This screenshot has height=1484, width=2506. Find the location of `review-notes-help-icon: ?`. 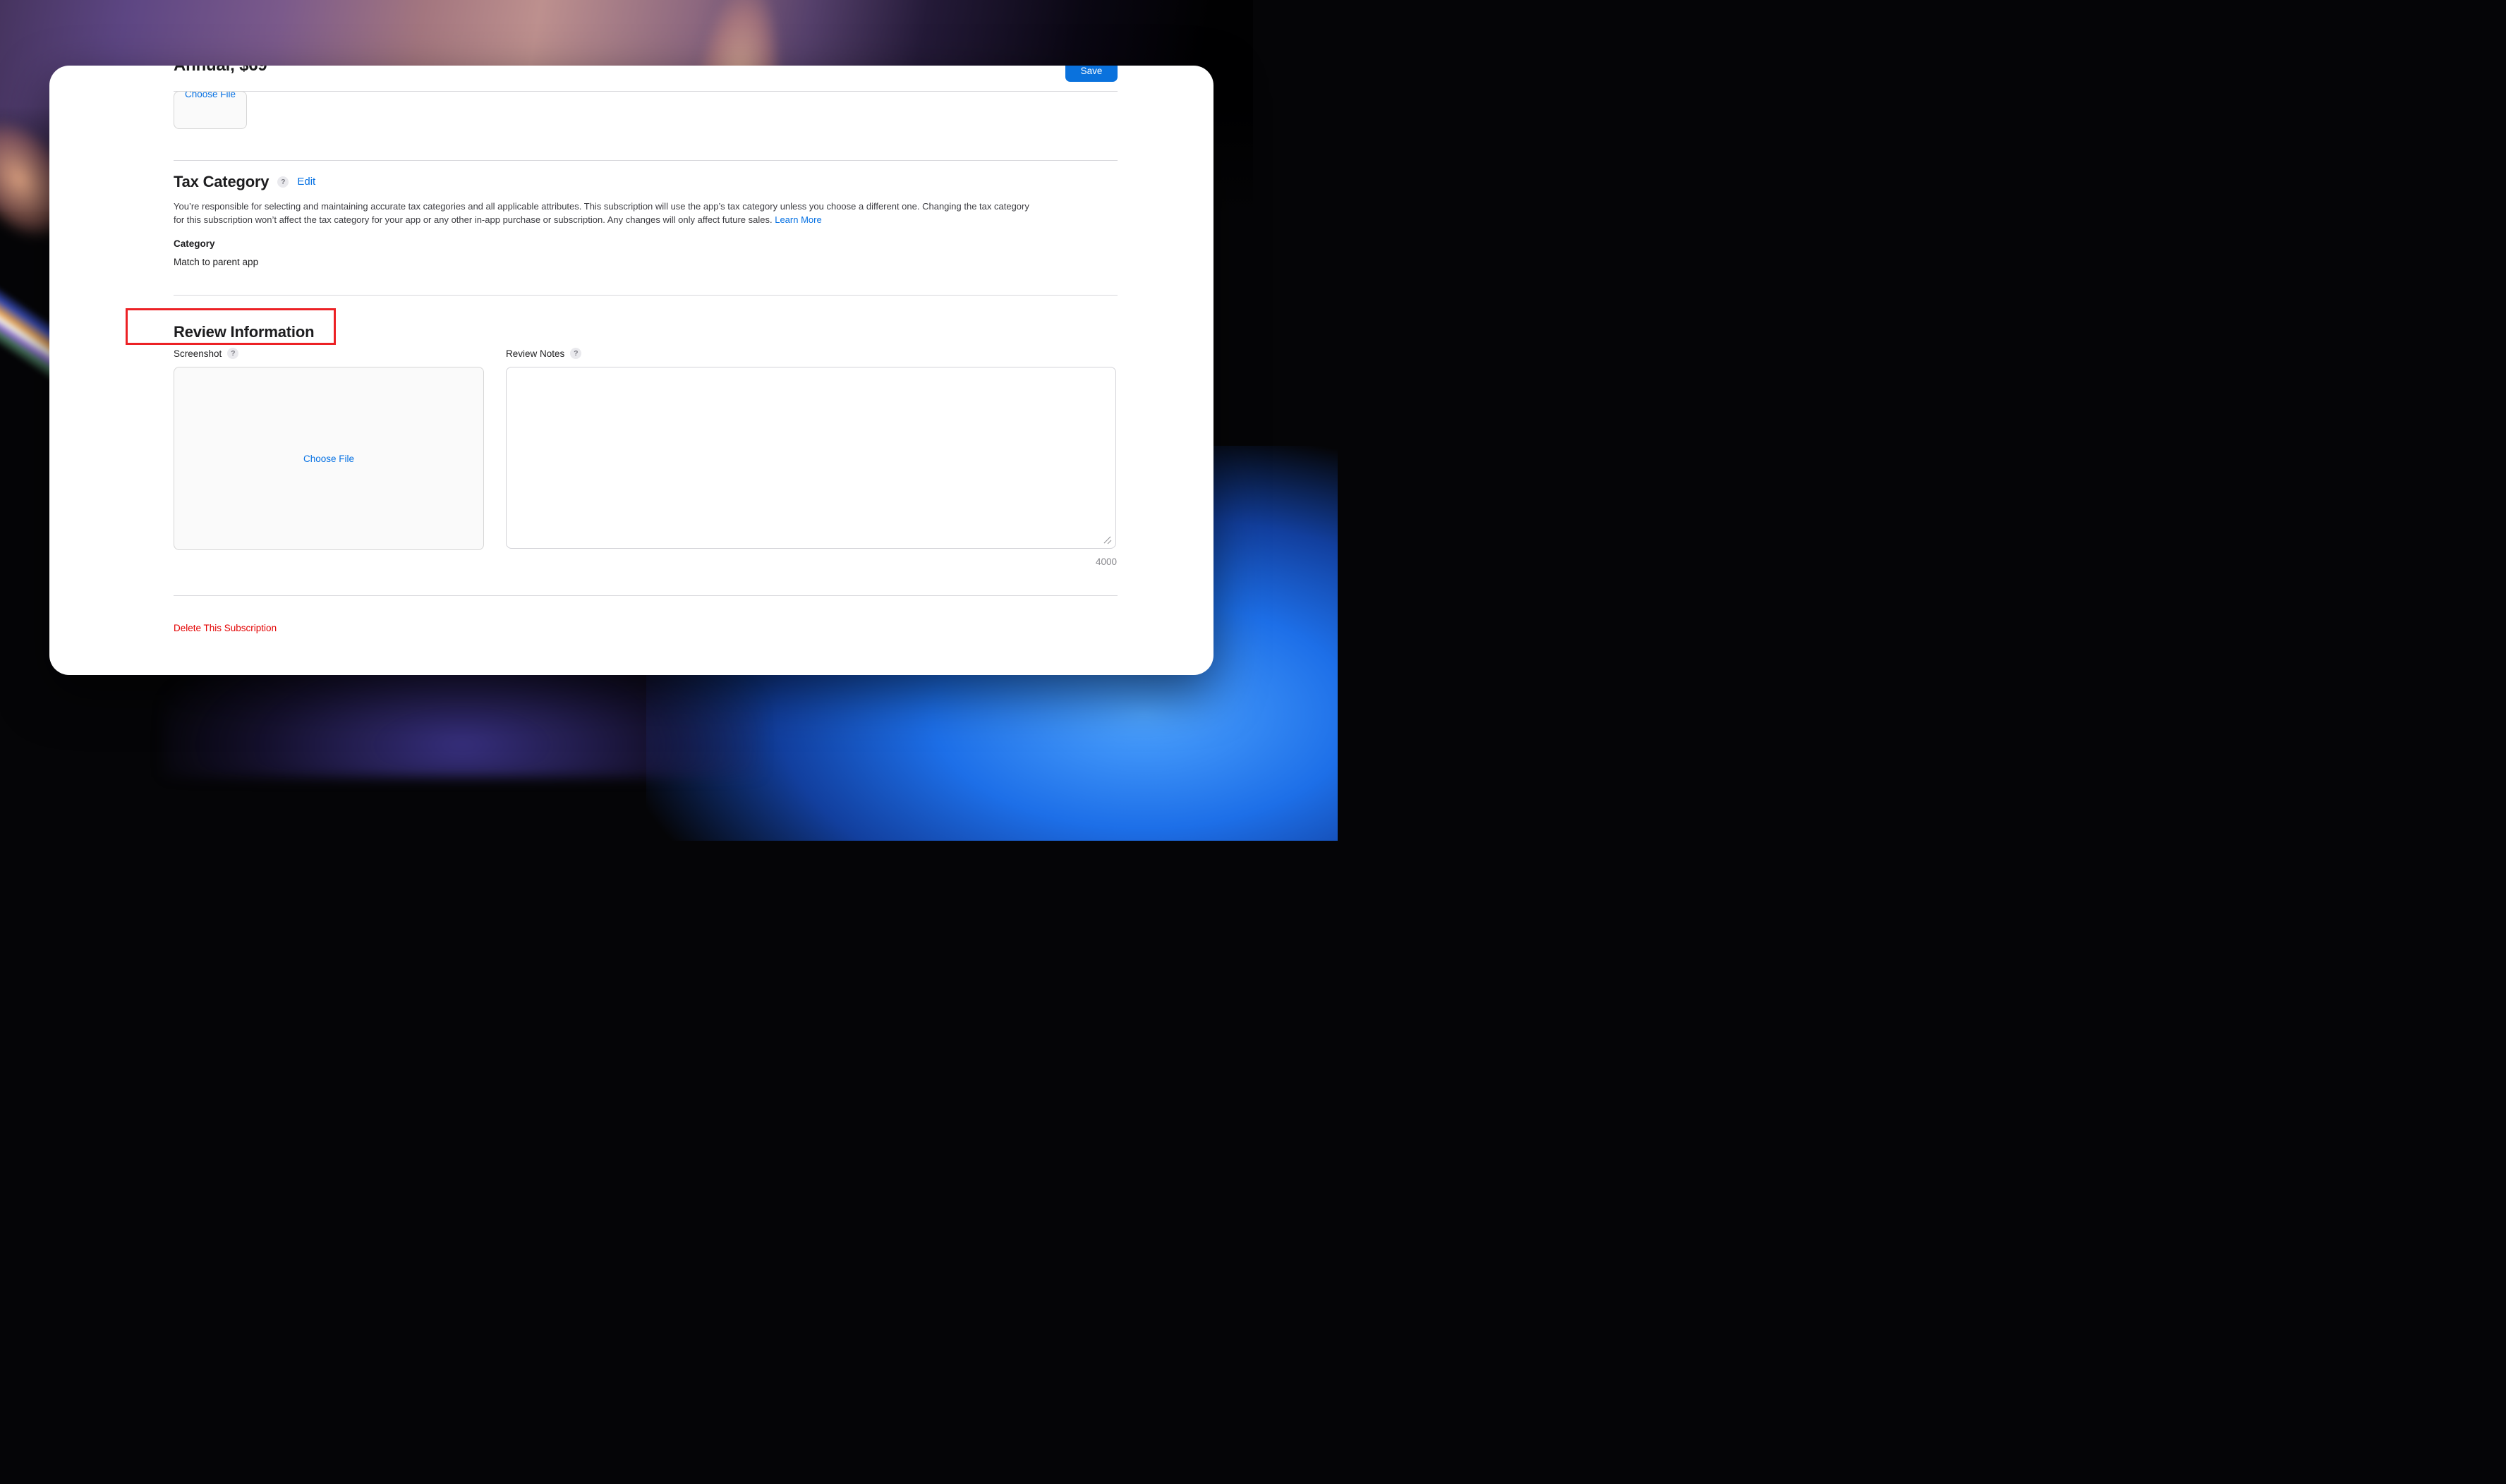

review-notes-help-icon: ? is located at coordinates (576, 353).